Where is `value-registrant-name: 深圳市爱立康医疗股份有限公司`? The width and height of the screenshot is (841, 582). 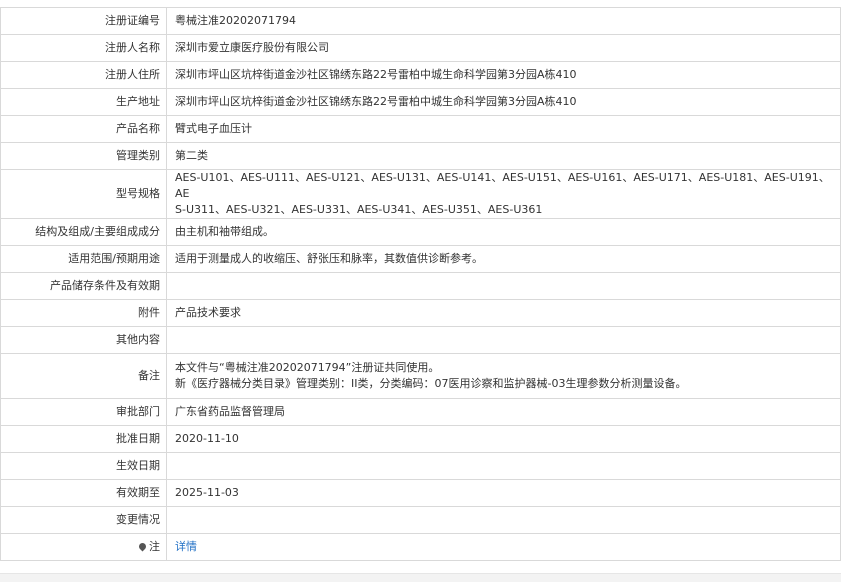
value-registrant-name: 深圳市爱立康医疗股份有限公司 is located at coordinates (503, 48).